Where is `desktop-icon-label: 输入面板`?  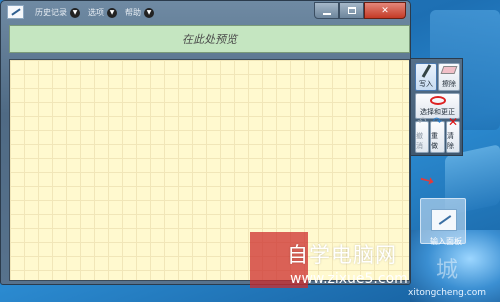 desktop-icon-label: 输入面板 is located at coordinates (446, 241).